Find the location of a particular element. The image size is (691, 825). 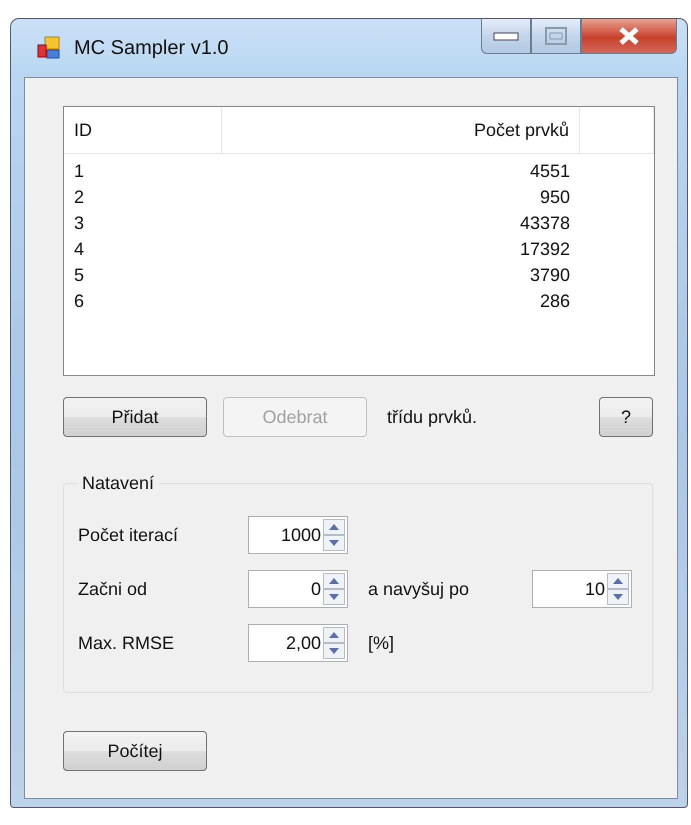

buttons-caption: třídu prvků. is located at coordinates (432, 417).